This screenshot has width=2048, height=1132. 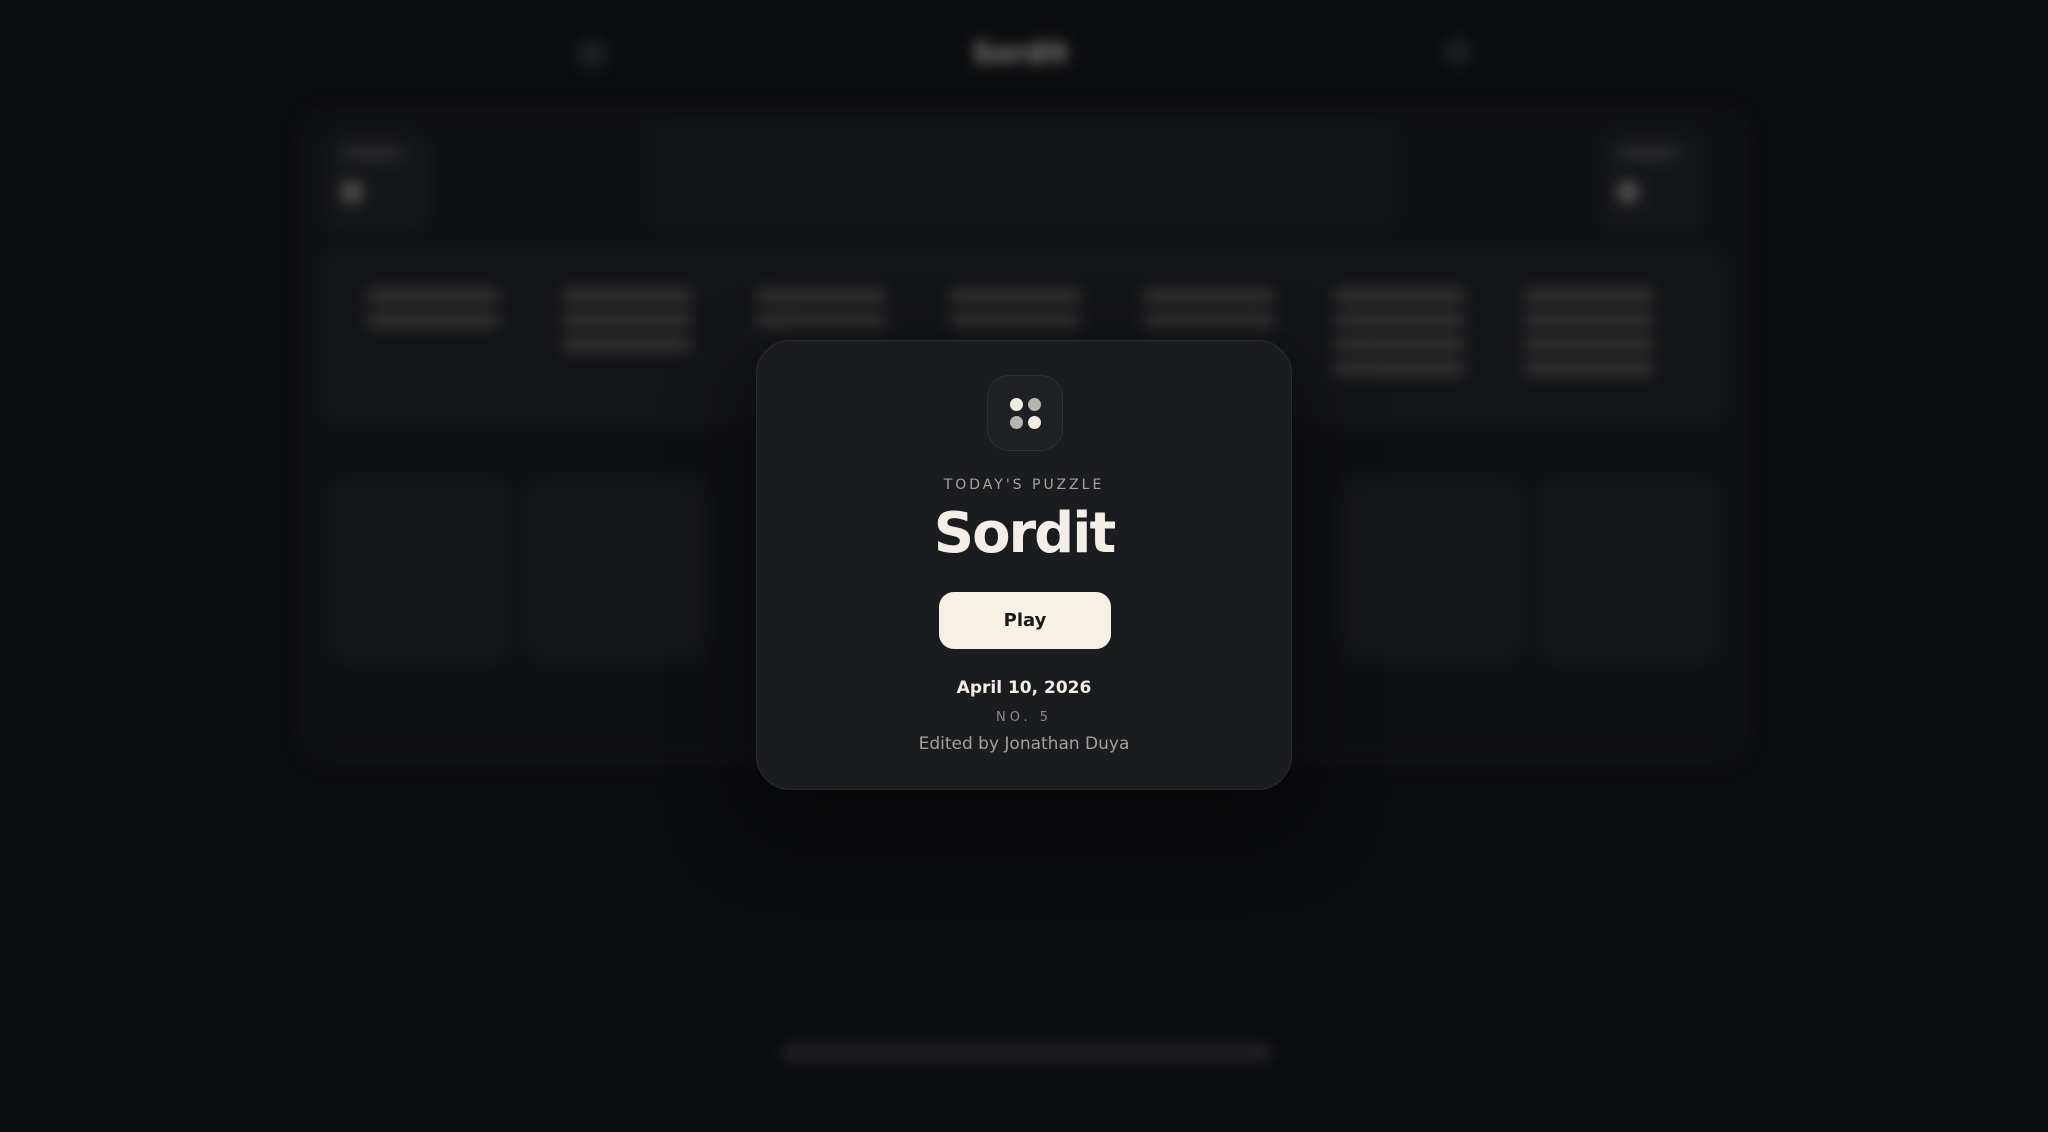 I want to click on background-title: Sordit, so click(x=1020, y=52).